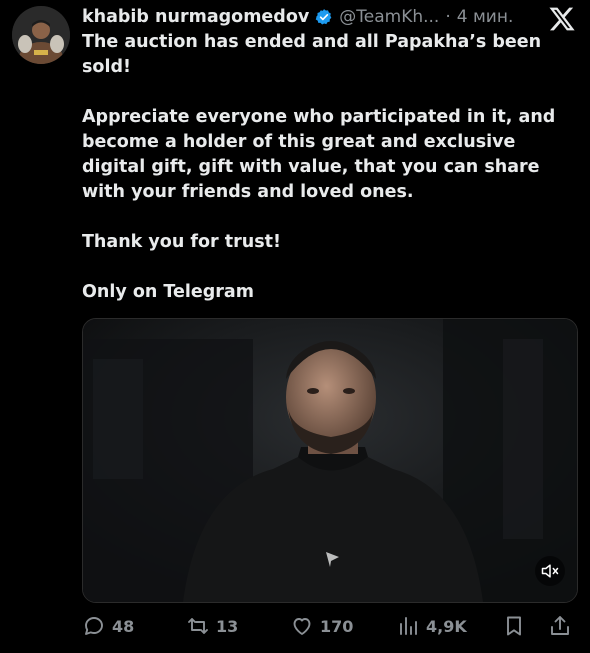  I want to click on mute-button, so click(550, 571).